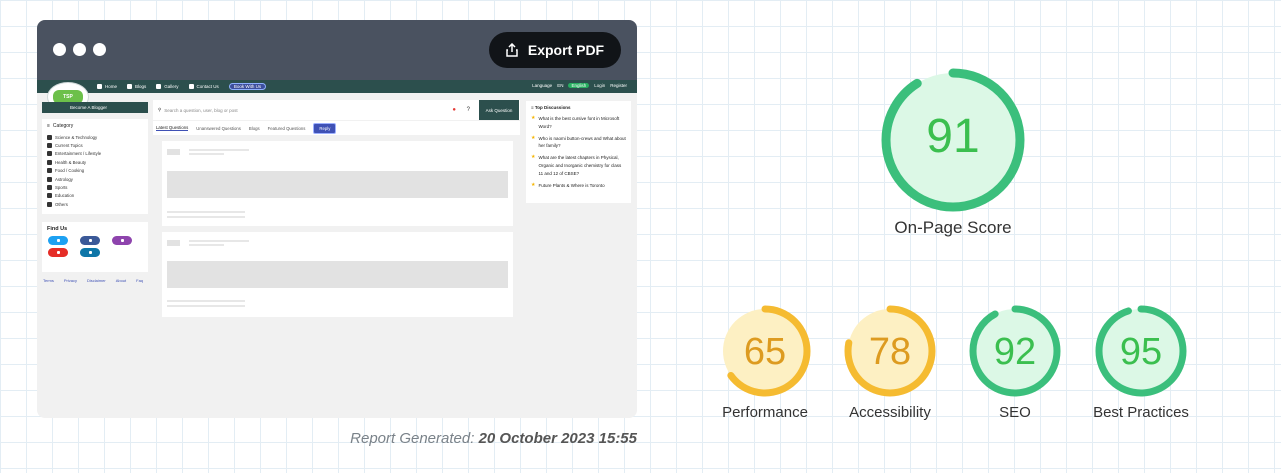 The height and width of the screenshot is (473, 1281). I want to click on footer-link: Faq, so click(139, 280).